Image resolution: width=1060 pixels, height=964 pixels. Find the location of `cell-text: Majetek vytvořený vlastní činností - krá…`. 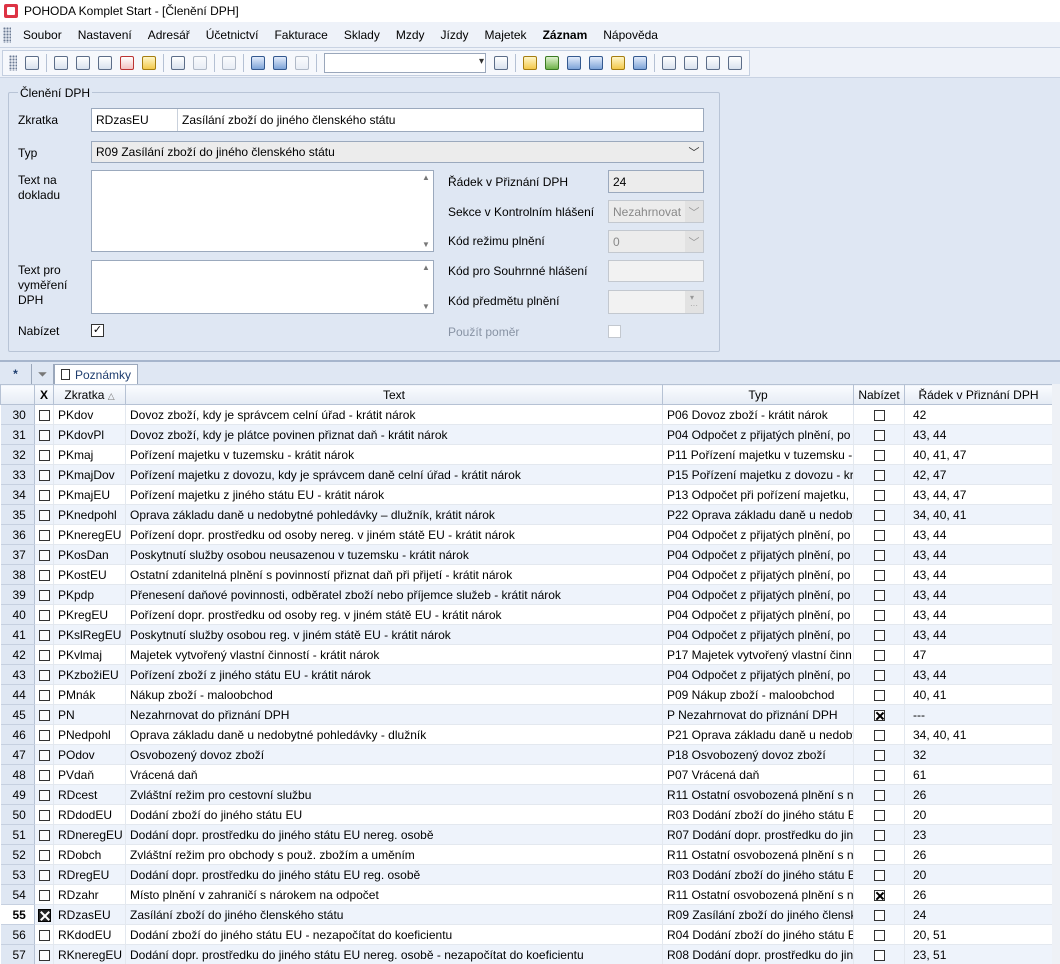

cell-text: Majetek vytvořený vlastní činností - krá… is located at coordinates (394, 654).